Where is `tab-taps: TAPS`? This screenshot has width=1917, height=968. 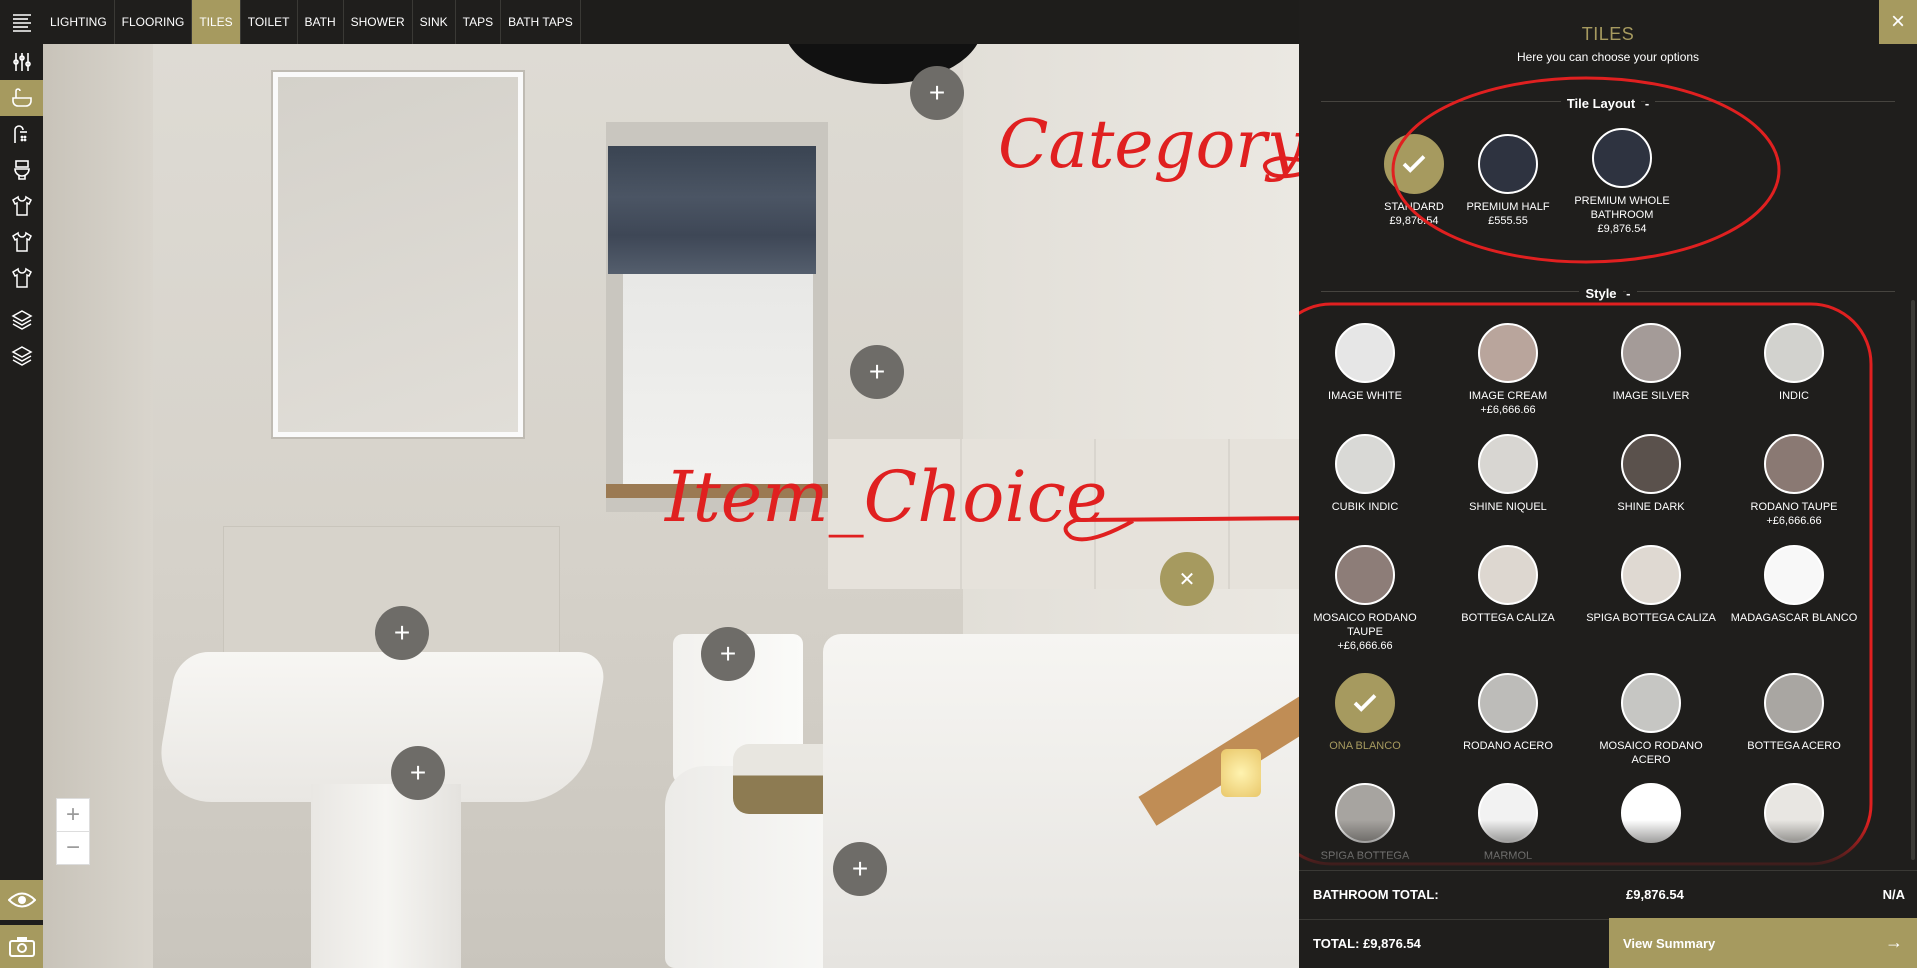 tab-taps: TAPS is located at coordinates (479, 22).